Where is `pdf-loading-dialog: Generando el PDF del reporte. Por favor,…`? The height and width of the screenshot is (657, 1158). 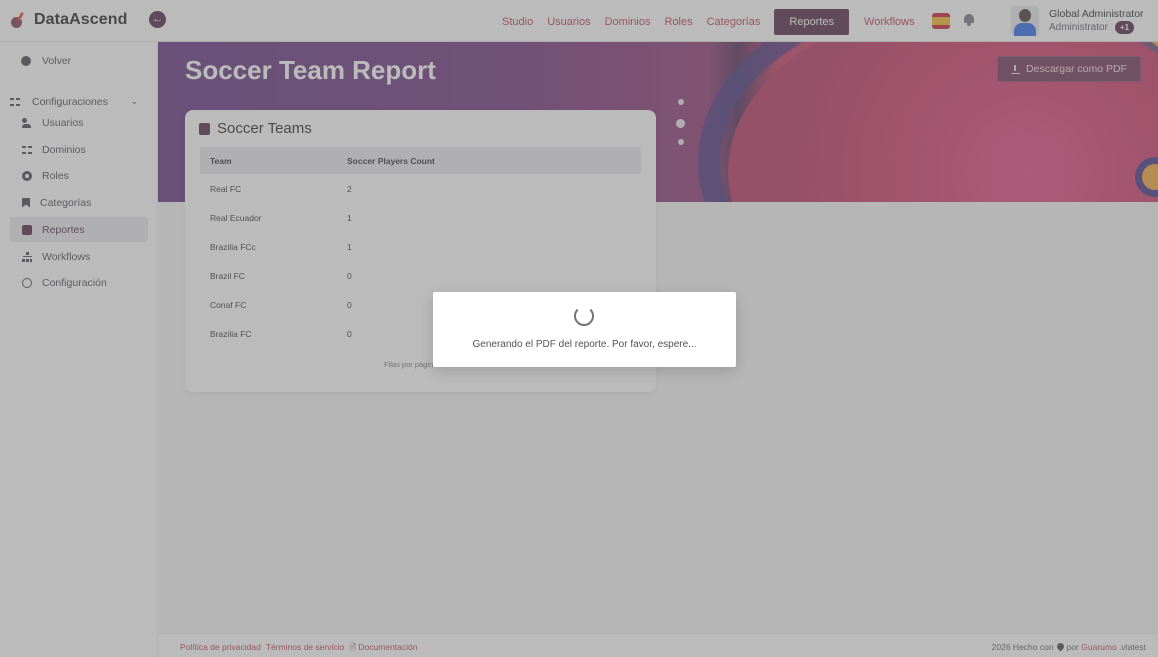 pdf-loading-dialog: Generando el PDF del reporte. Por favor,… is located at coordinates (584, 329).